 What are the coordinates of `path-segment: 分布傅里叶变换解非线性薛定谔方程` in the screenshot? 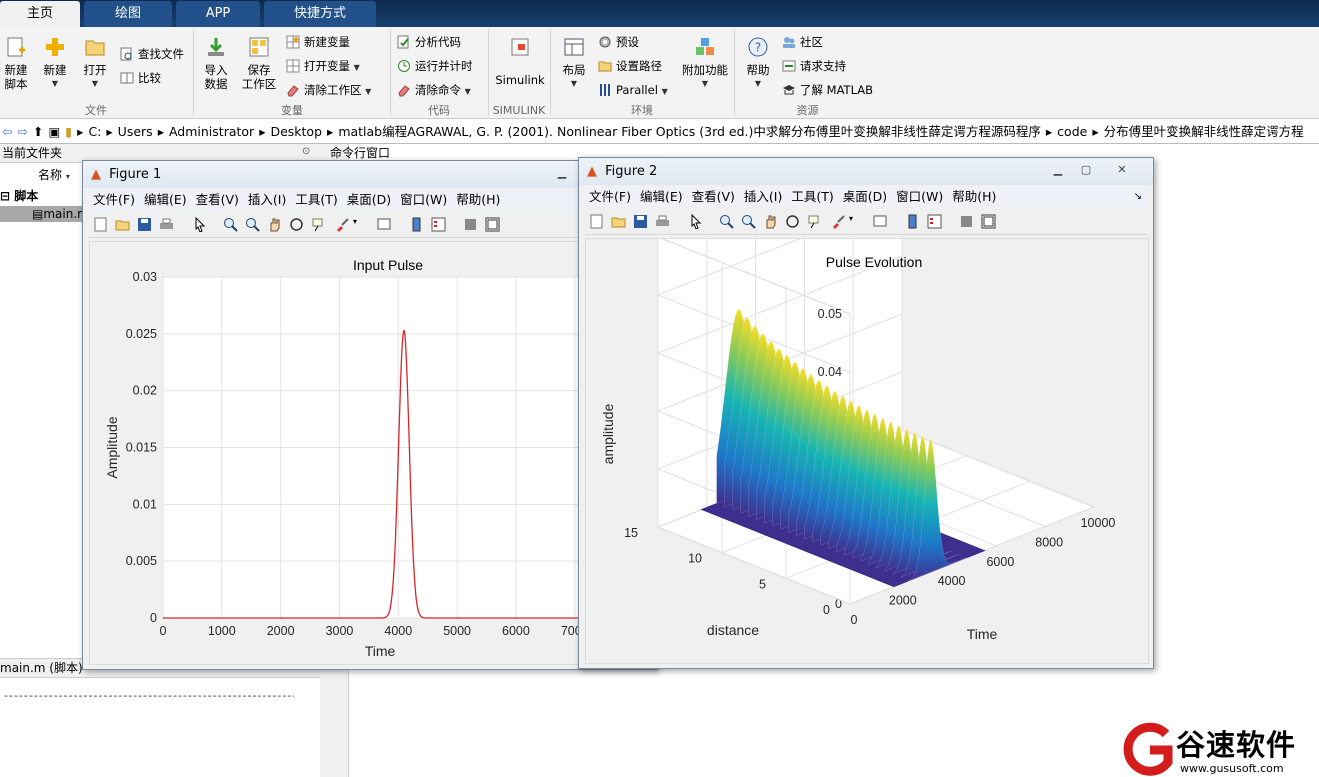 It's located at (1204, 131).